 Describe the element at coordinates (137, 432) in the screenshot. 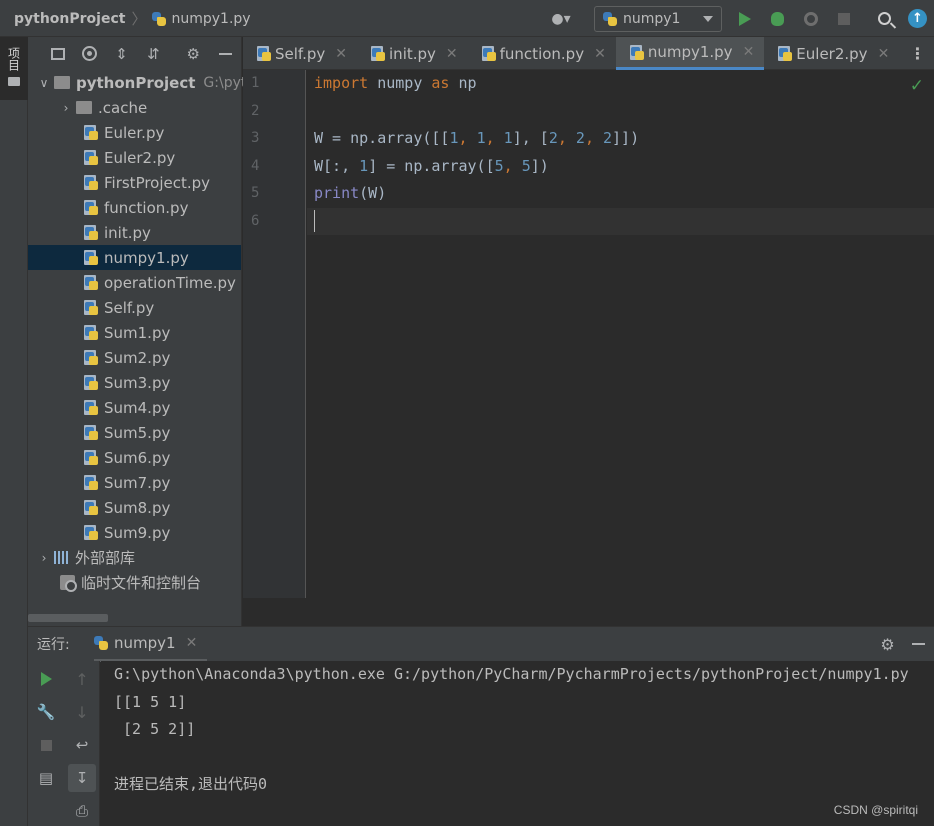

I see `file-name: Sum5.py` at that location.